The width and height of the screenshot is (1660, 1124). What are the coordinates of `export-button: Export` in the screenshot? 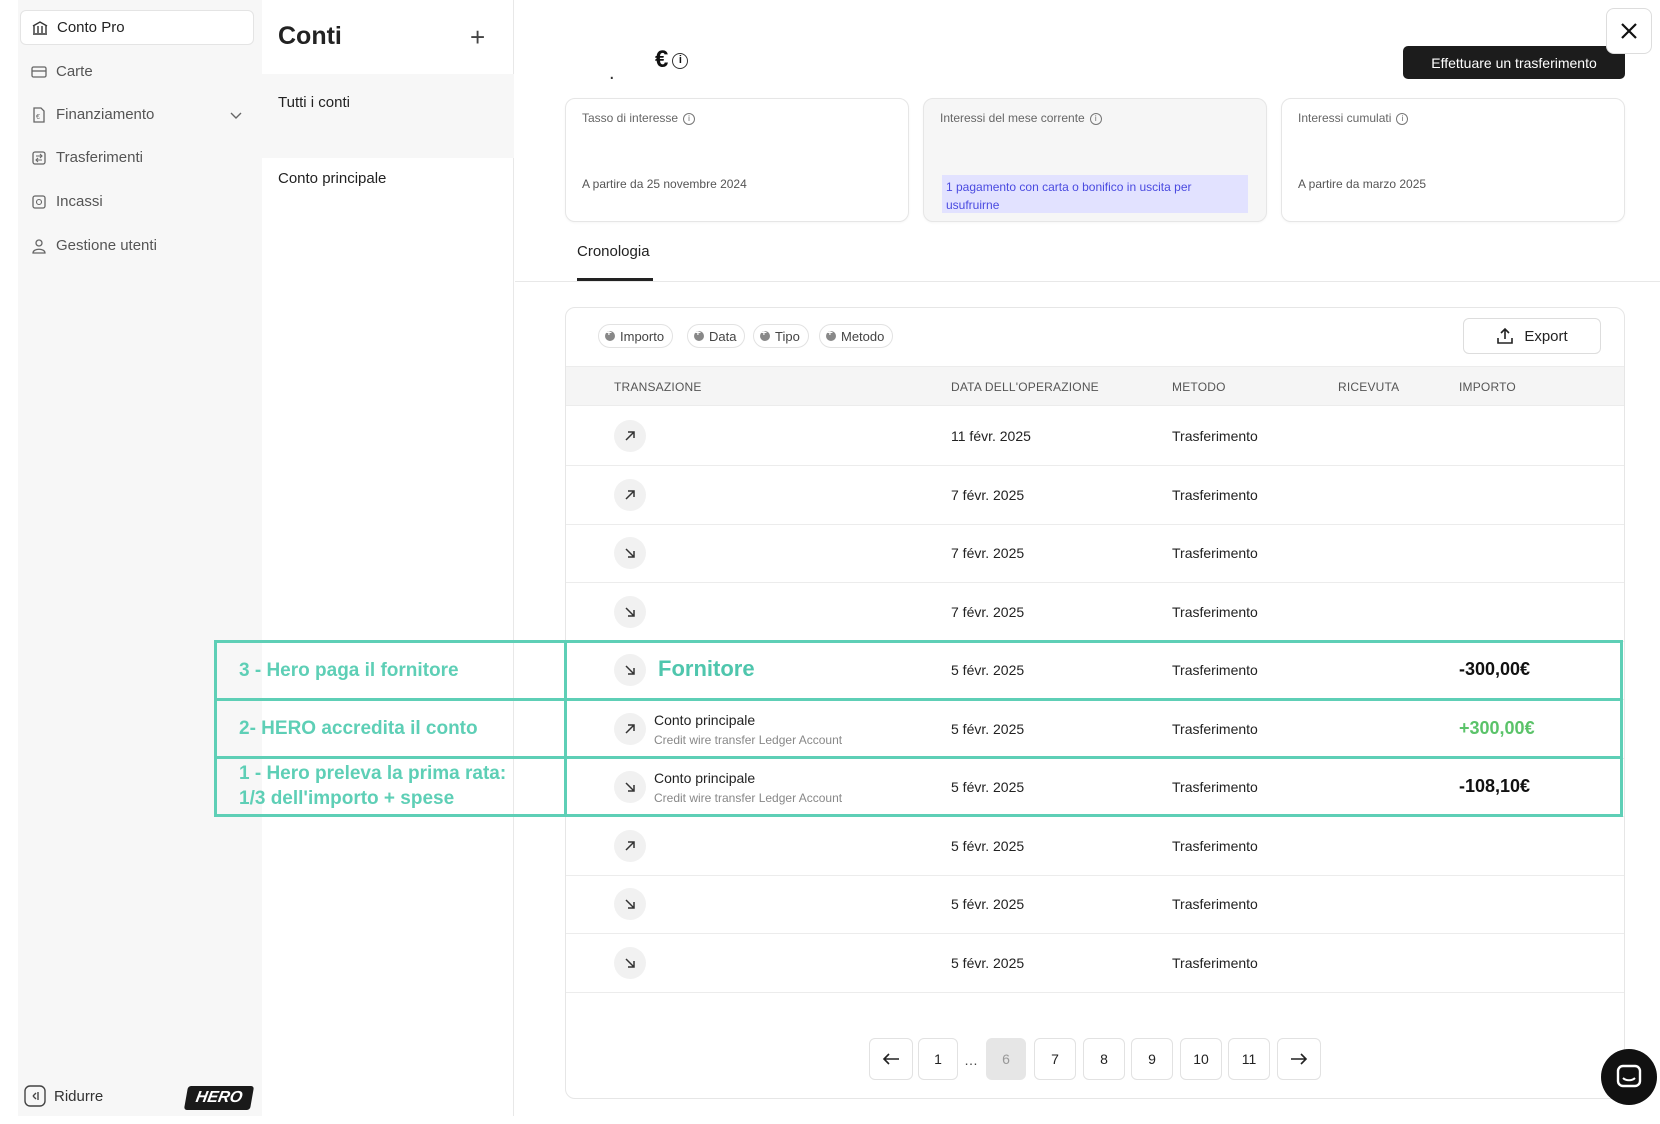 It's located at (1532, 336).